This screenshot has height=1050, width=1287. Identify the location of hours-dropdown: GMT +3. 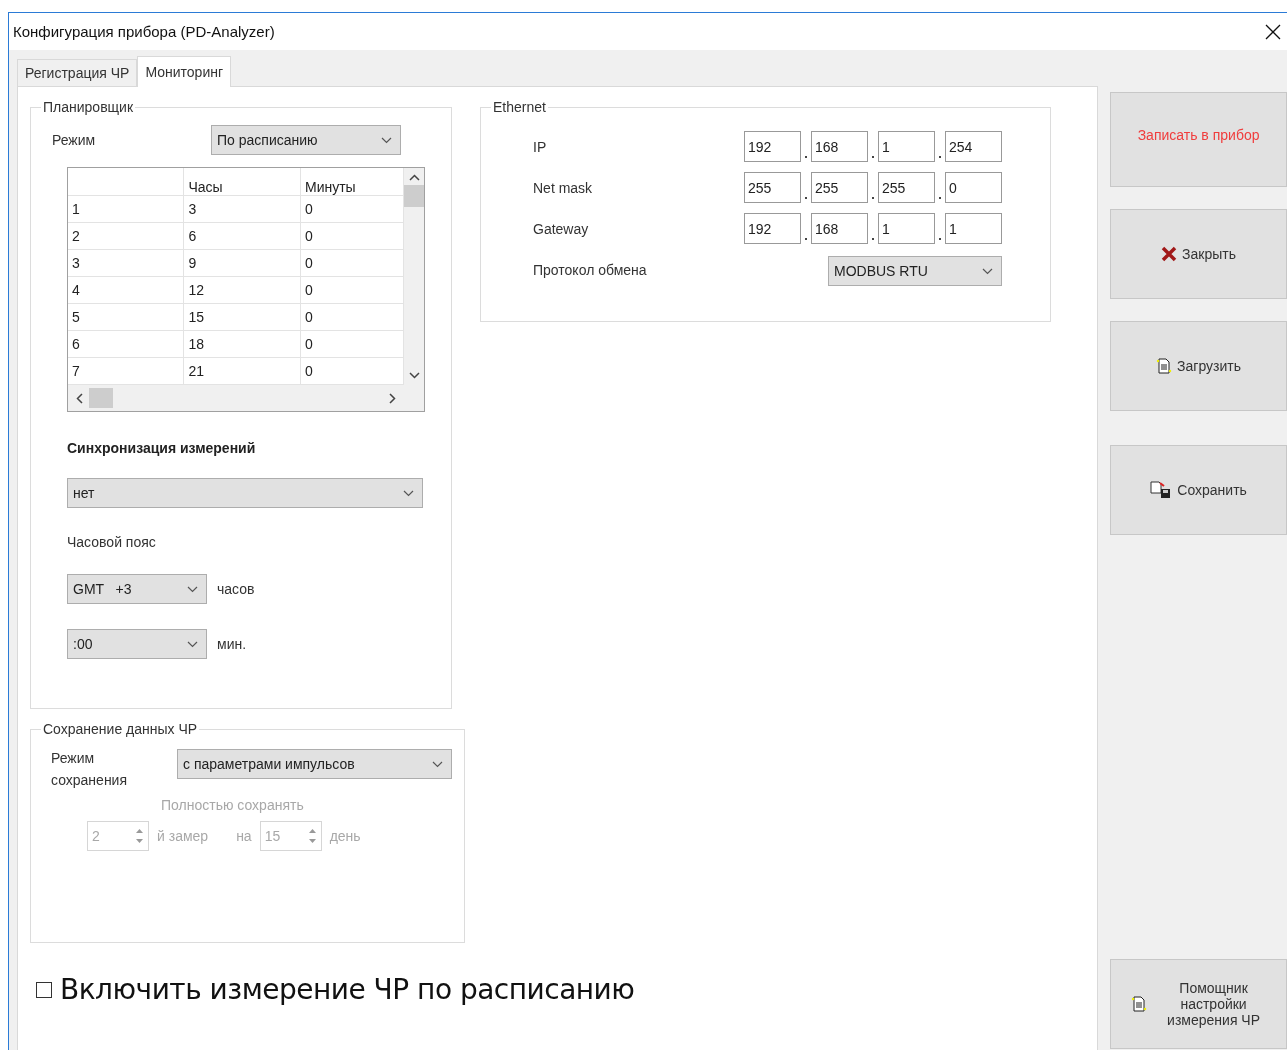
(137, 589).